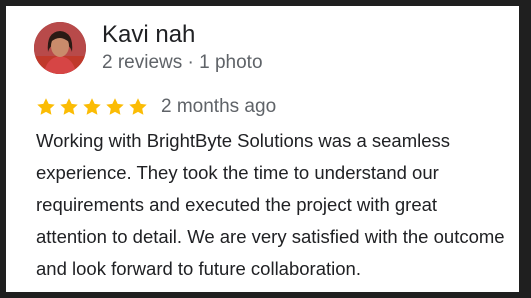  I want to click on author-avatar, so click(60, 48).